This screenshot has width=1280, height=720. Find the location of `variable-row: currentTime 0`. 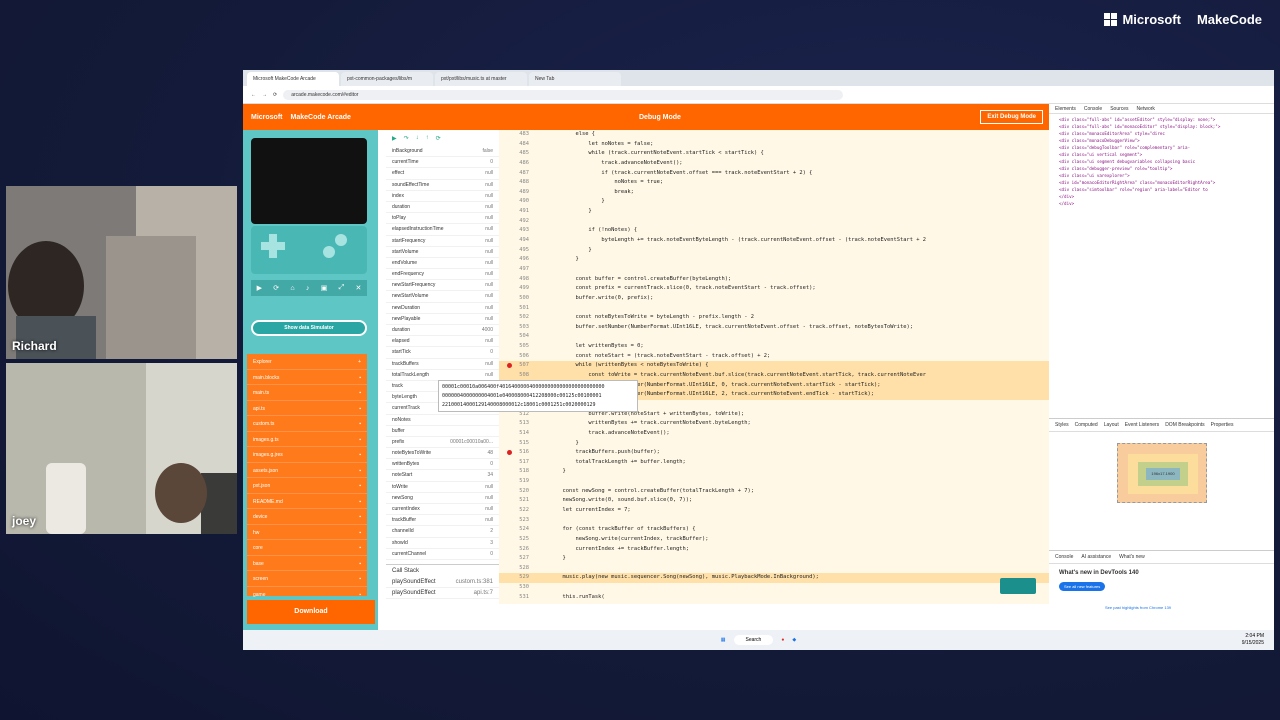

variable-row: currentTime 0 is located at coordinates (442, 163).